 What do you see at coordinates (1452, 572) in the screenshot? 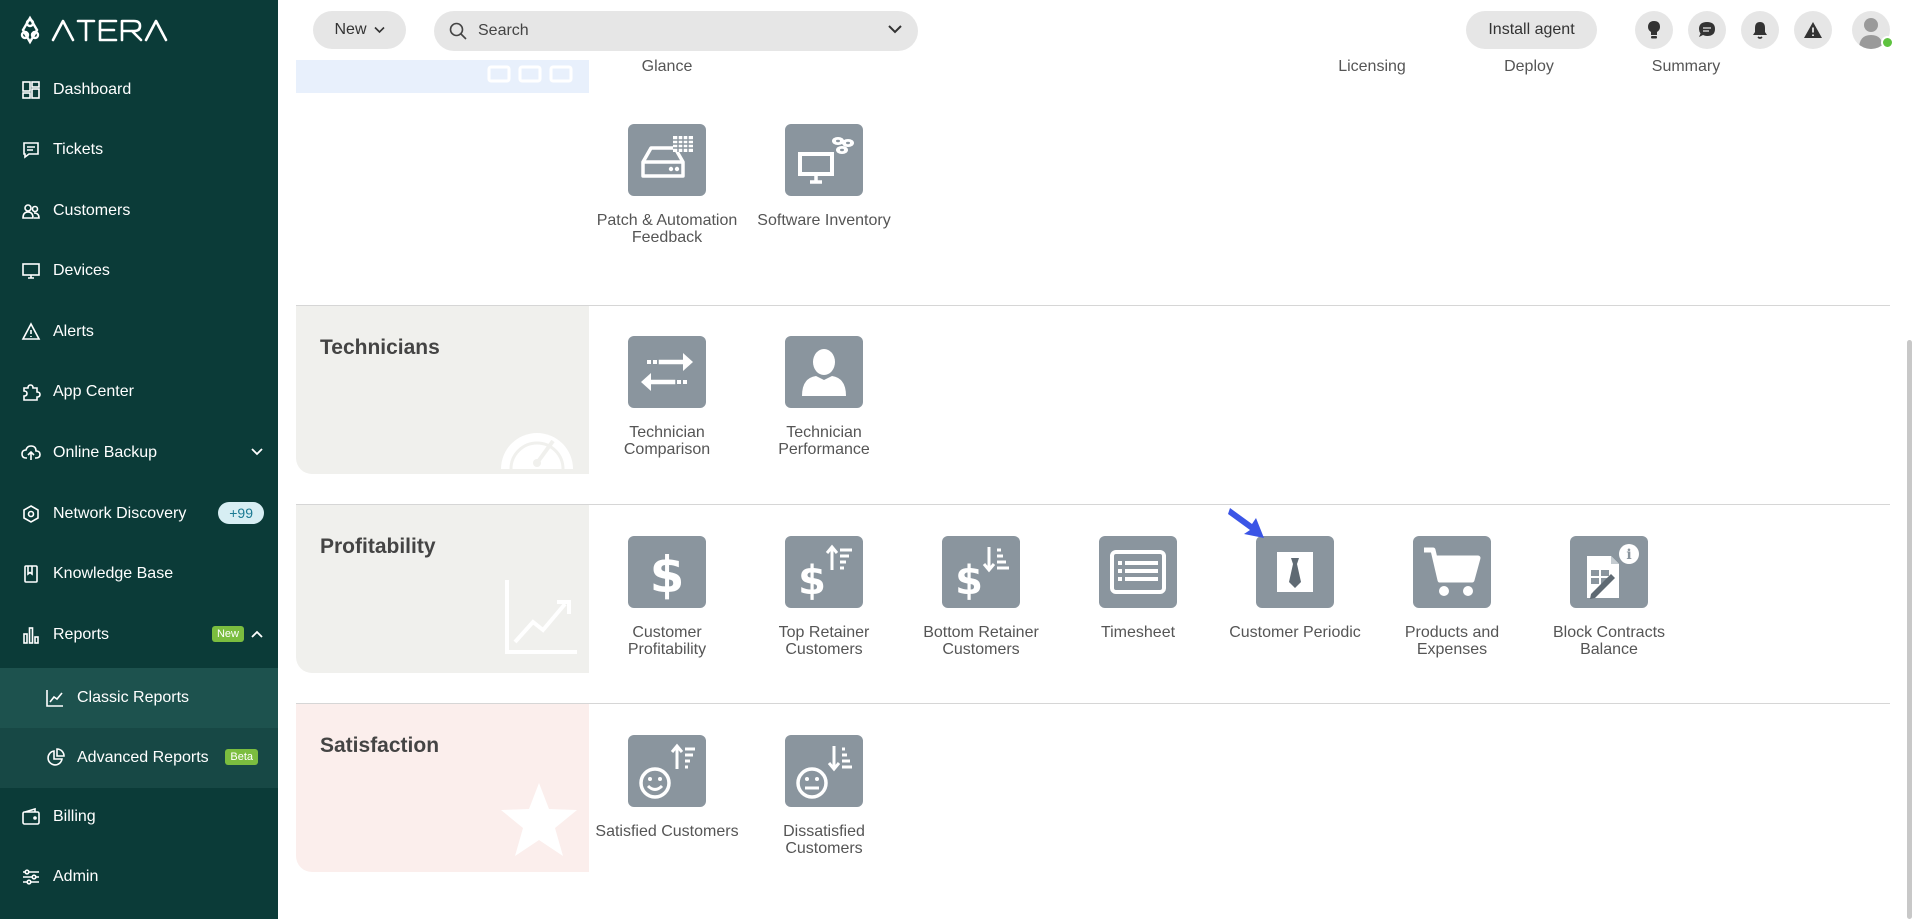
I see `cart-icon` at bounding box center [1452, 572].